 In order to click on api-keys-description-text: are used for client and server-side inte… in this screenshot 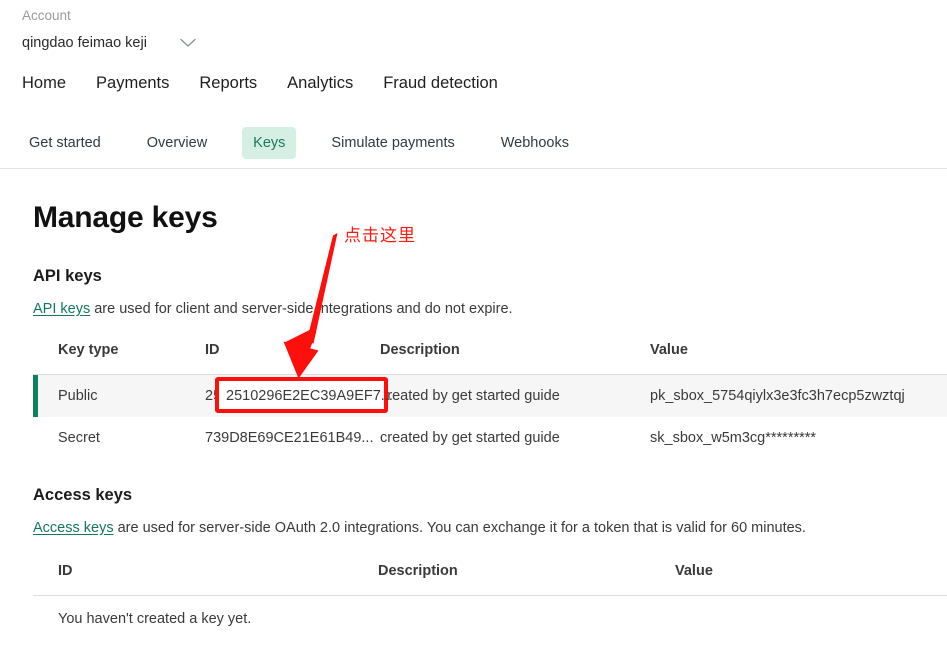, I will do `click(301, 309)`.